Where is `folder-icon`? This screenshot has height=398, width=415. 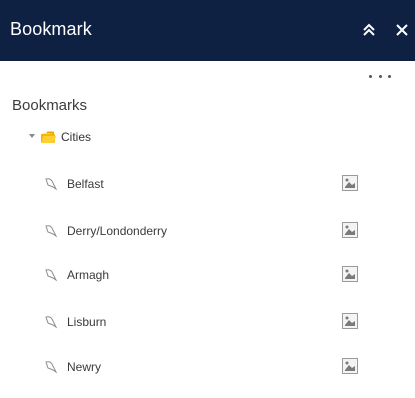 folder-icon is located at coordinates (48, 137).